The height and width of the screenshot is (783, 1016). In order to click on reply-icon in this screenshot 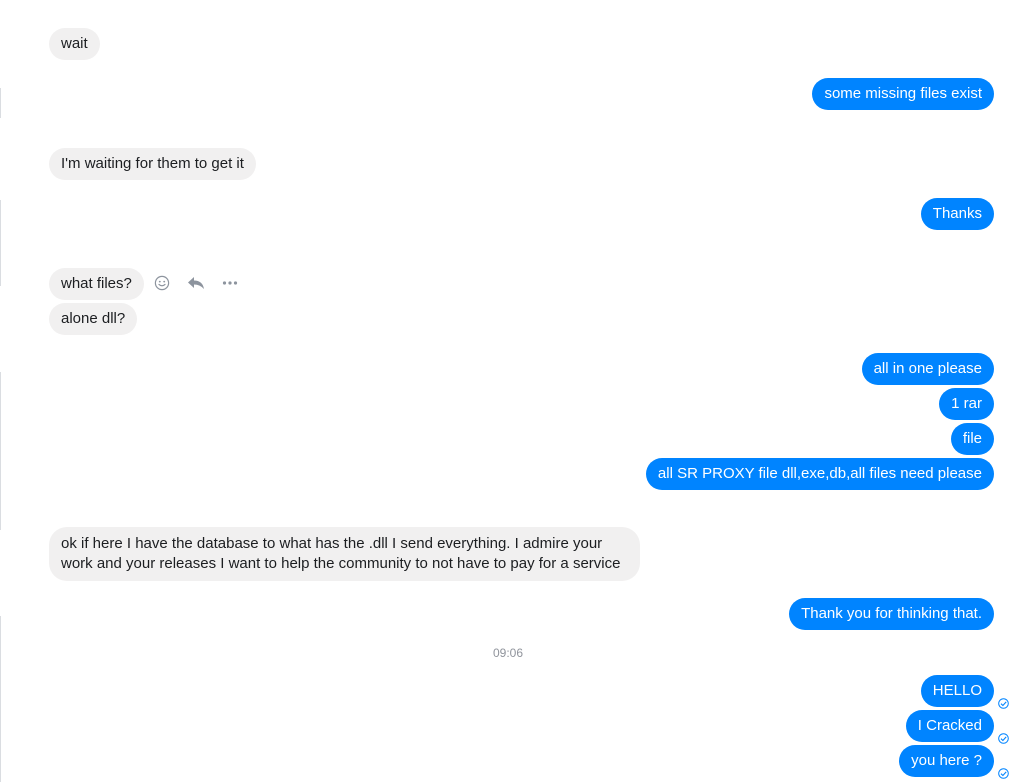, I will do `click(196, 283)`.